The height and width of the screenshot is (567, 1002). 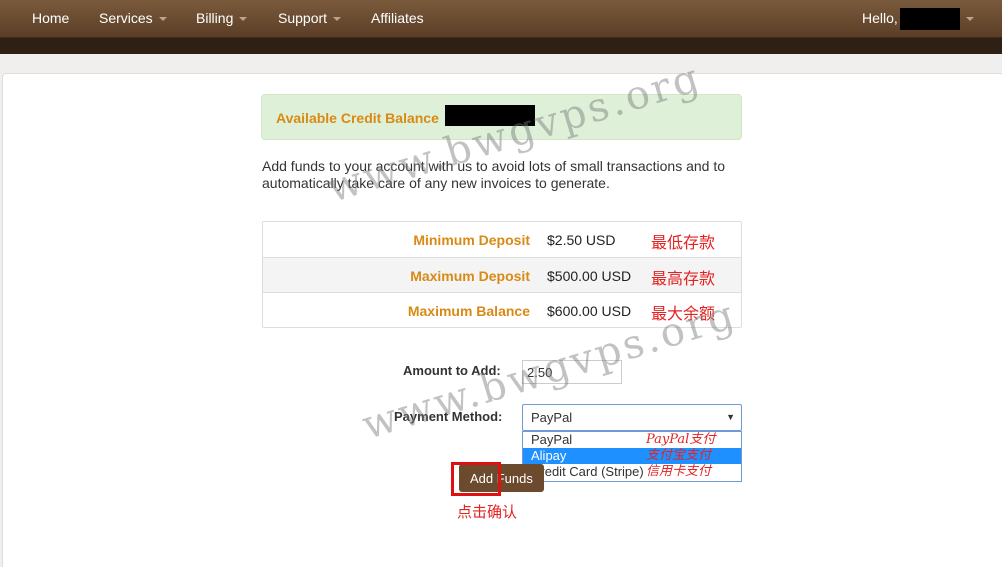 What do you see at coordinates (310, 19) in the screenshot?
I see `nav-support: Support` at bounding box center [310, 19].